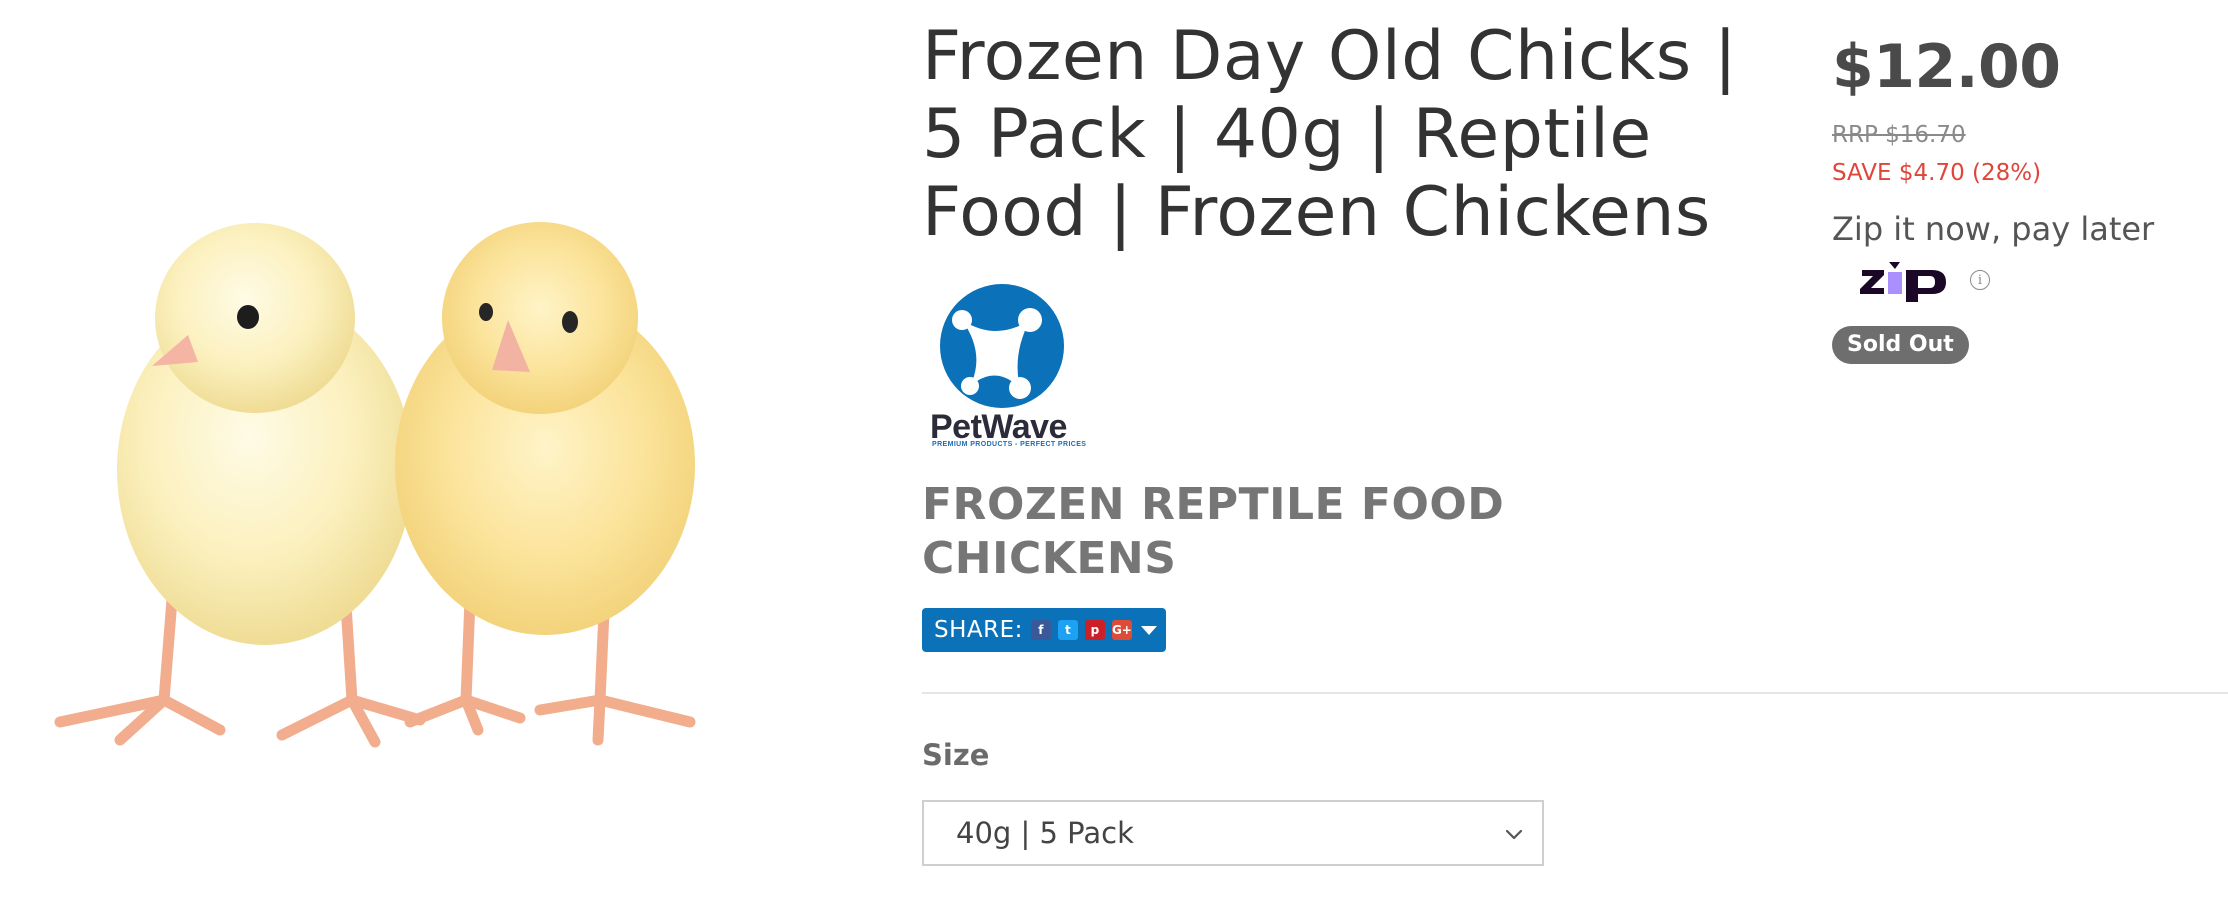  I want to click on google-plus-icon: G+, so click(1121, 630).